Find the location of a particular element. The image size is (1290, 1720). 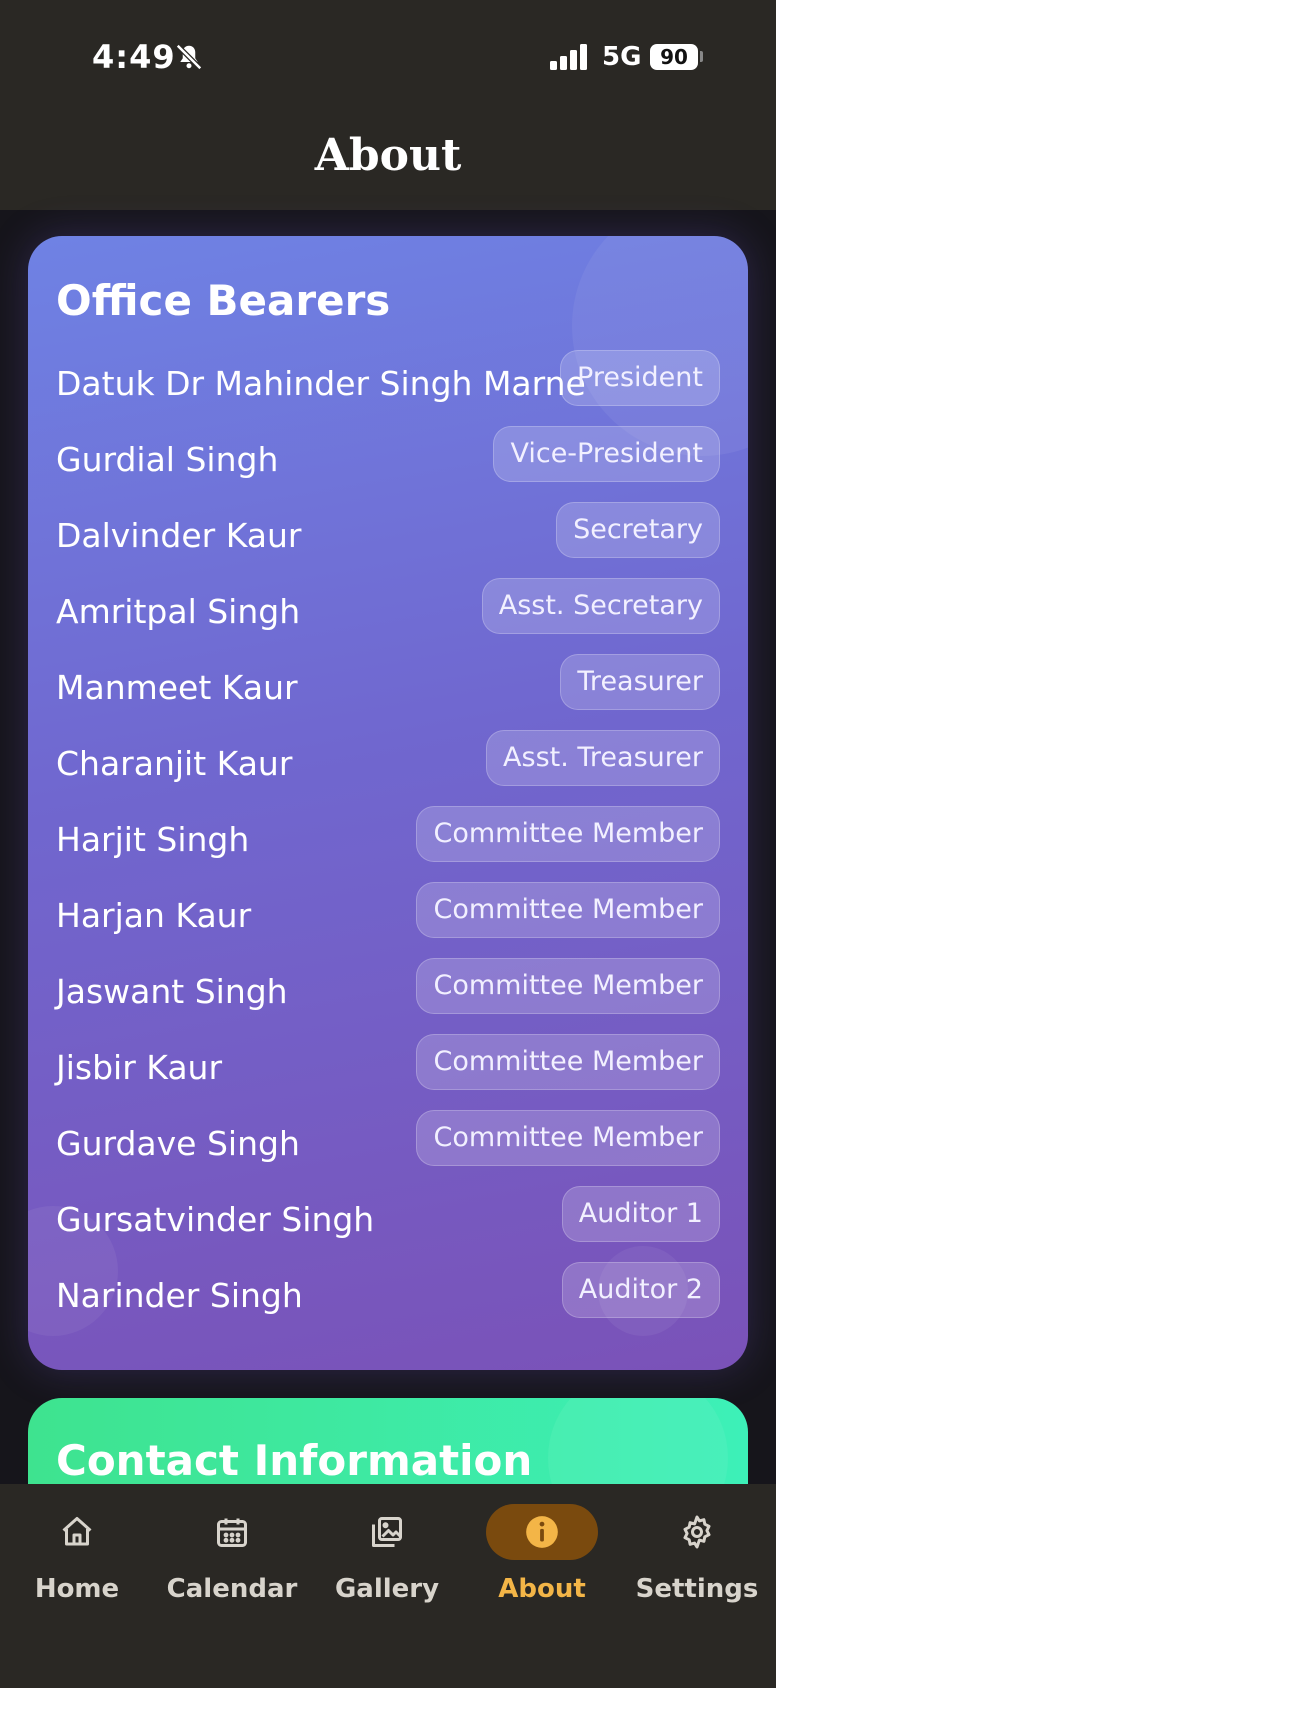

nav-label-calendar: Calendar is located at coordinates (232, 1589).